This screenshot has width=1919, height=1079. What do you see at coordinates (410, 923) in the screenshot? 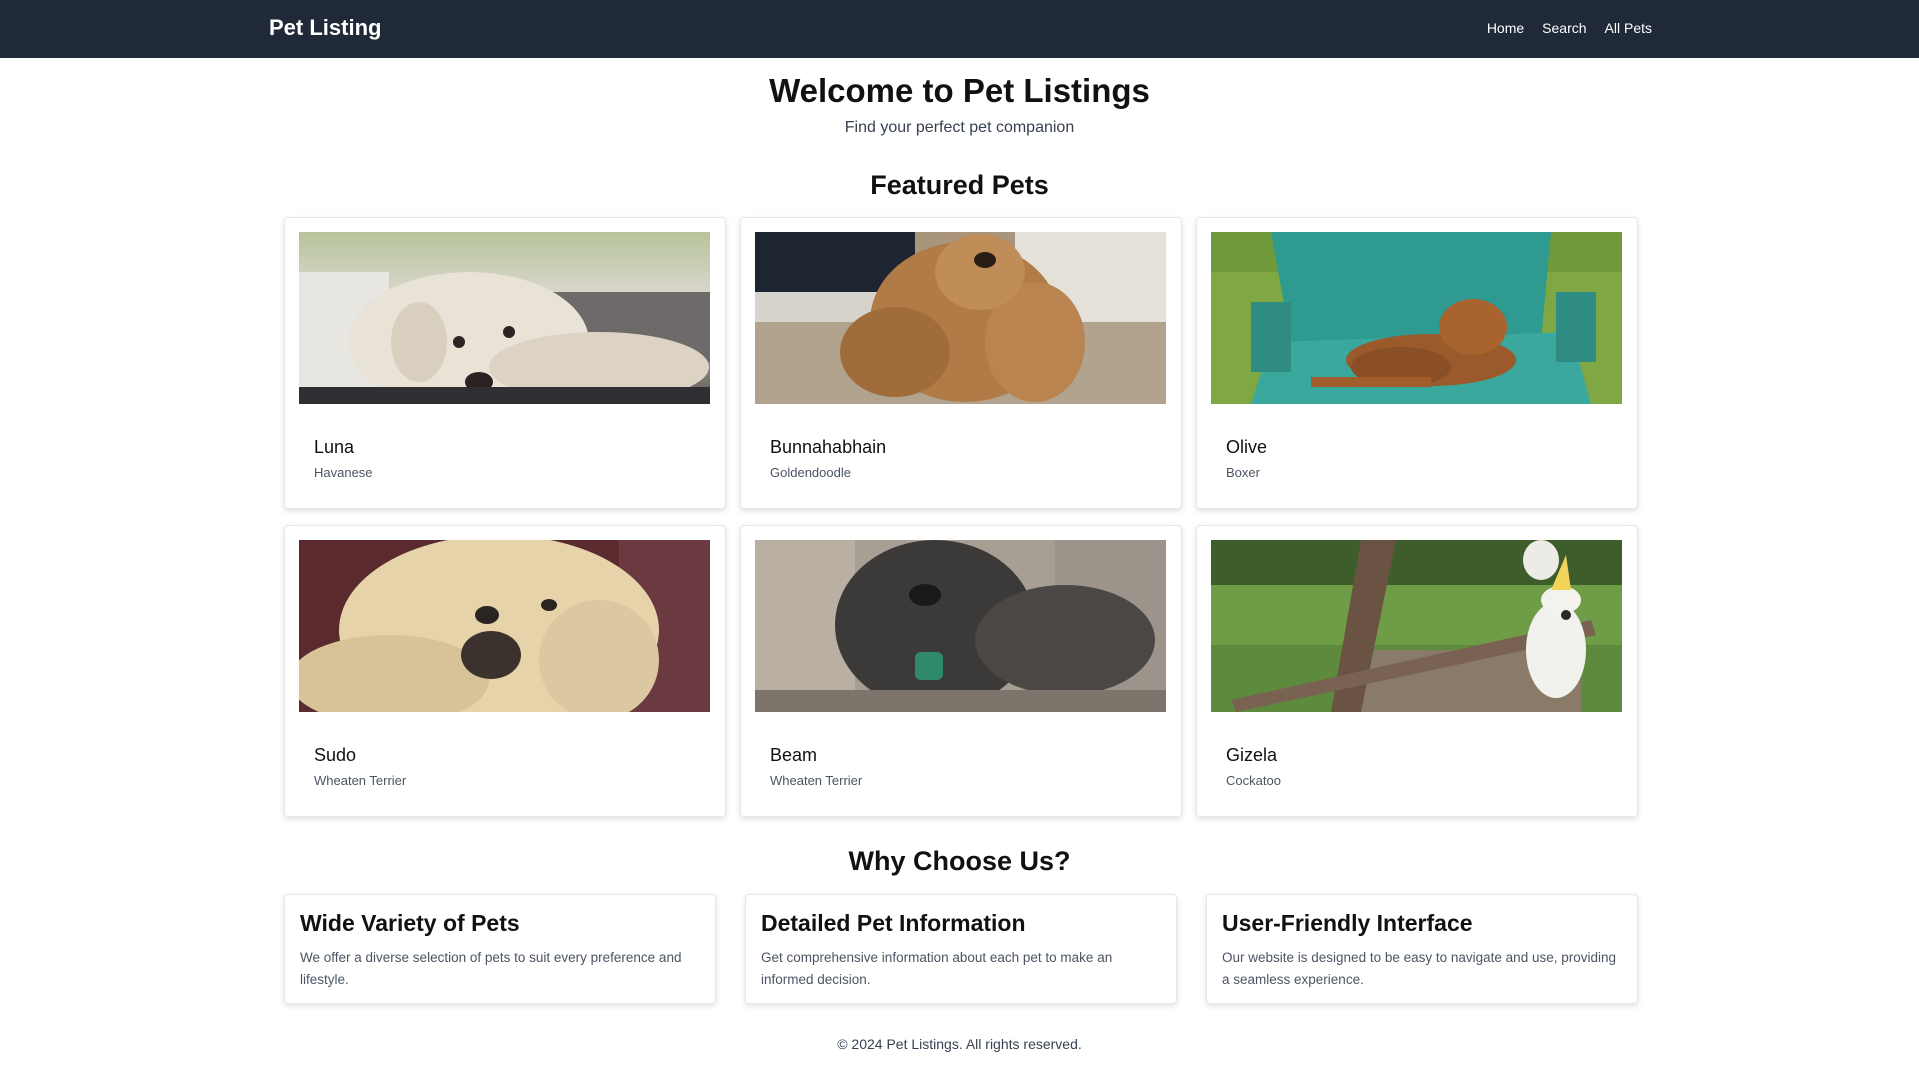
I see `feature-title: Wide Variety of Pets` at bounding box center [410, 923].